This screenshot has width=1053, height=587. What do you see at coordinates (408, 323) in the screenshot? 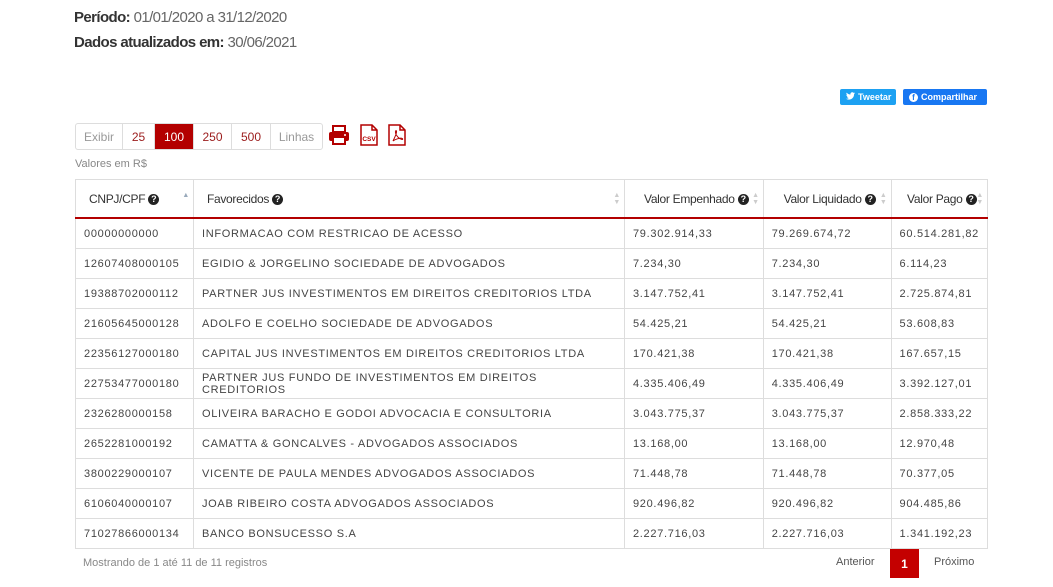
I see `cell-favorecido: ADOLFO E COELHO SOCIEDADE DE ADVOGADOS` at bounding box center [408, 323].